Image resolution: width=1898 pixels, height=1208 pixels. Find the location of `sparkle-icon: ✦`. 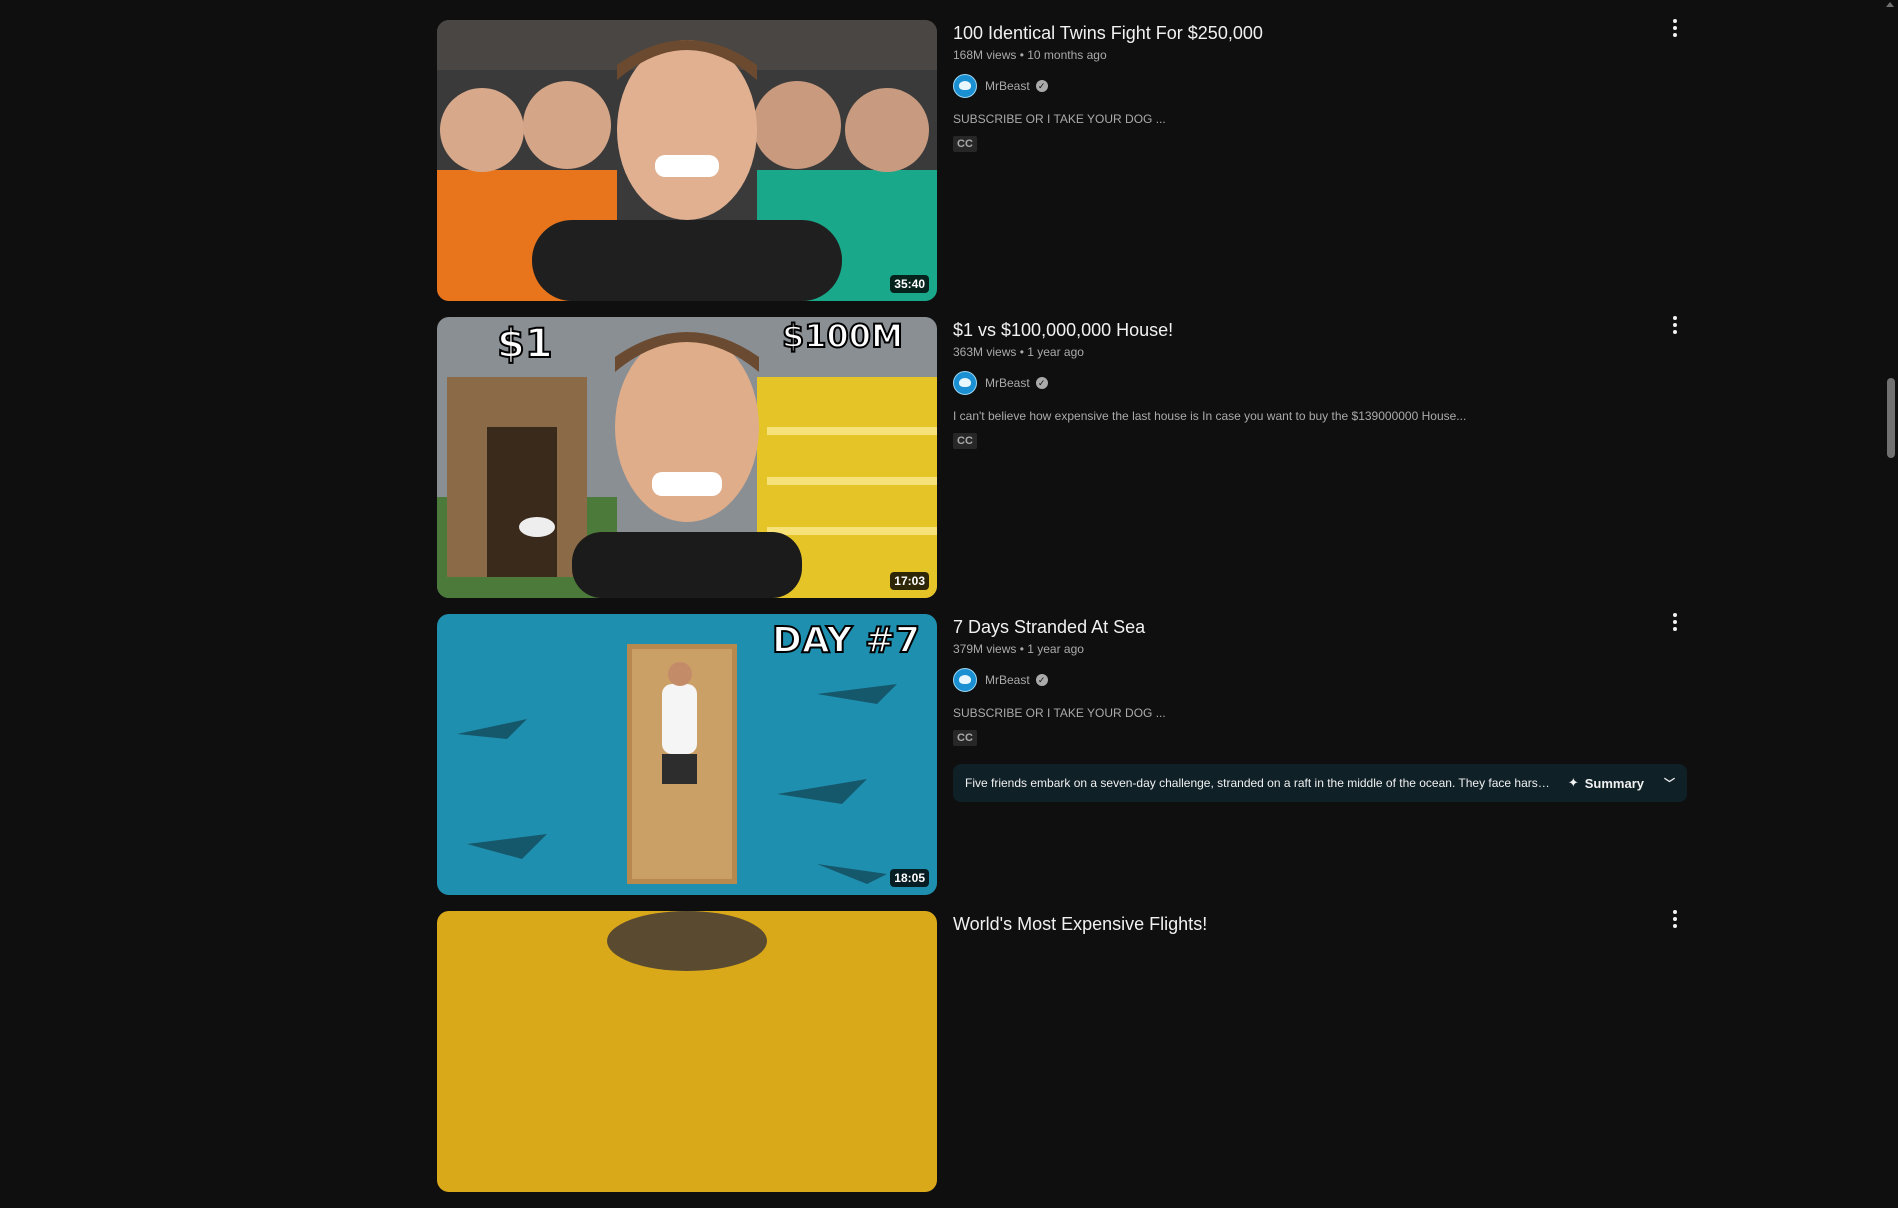

sparkle-icon: ✦ is located at coordinates (1573, 782).